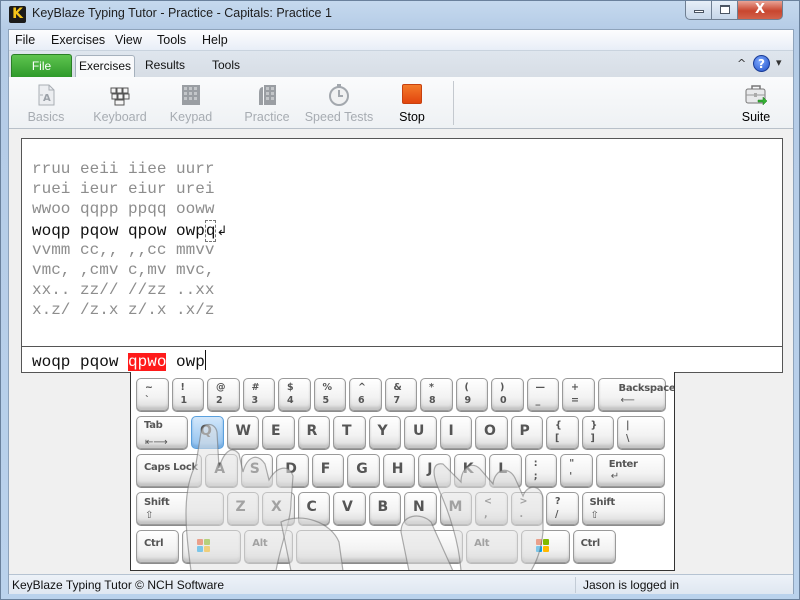 This screenshot has height=600, width=800. What do you see at coordinates (761, 63) in the screenshot?
I see `help-icon: ?` at bounding box center [761, 63].